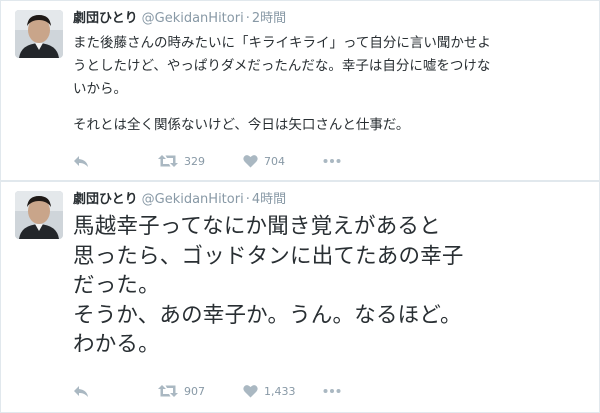  I want to click on tweet-time: 2時間, so click(269, 18).